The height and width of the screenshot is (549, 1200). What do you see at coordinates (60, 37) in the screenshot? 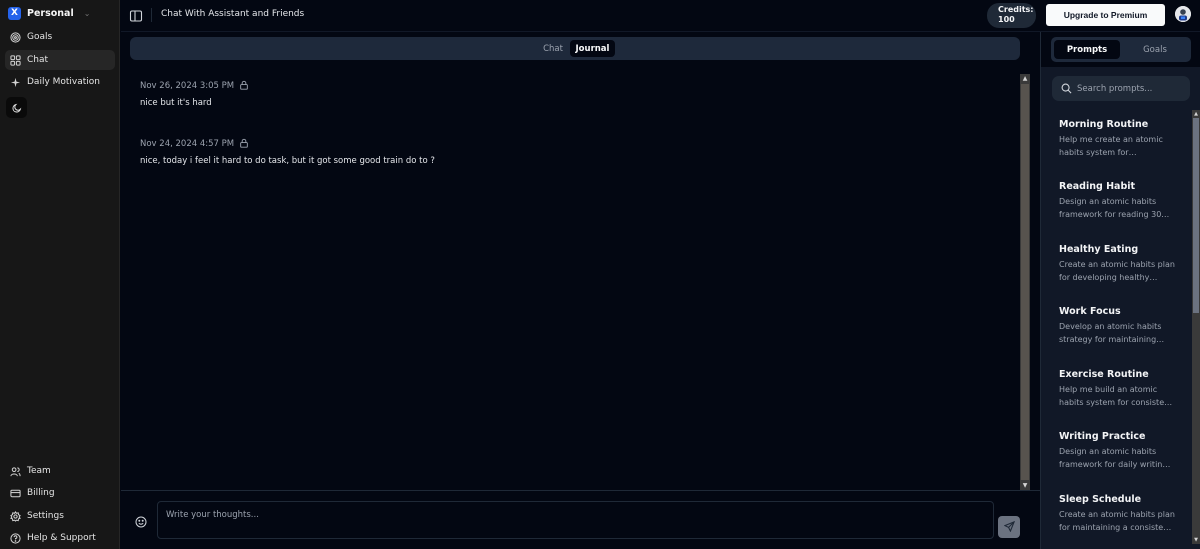
I see `sidebar-item-goals: Goals` at bounding box center [60, 37].